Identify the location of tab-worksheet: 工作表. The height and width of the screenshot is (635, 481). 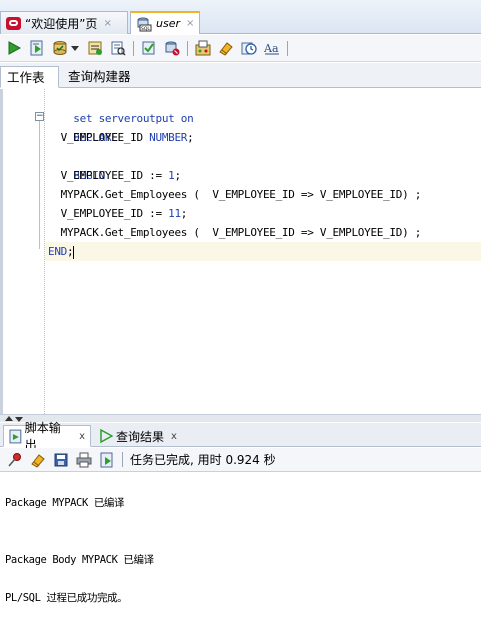
(29, 77).